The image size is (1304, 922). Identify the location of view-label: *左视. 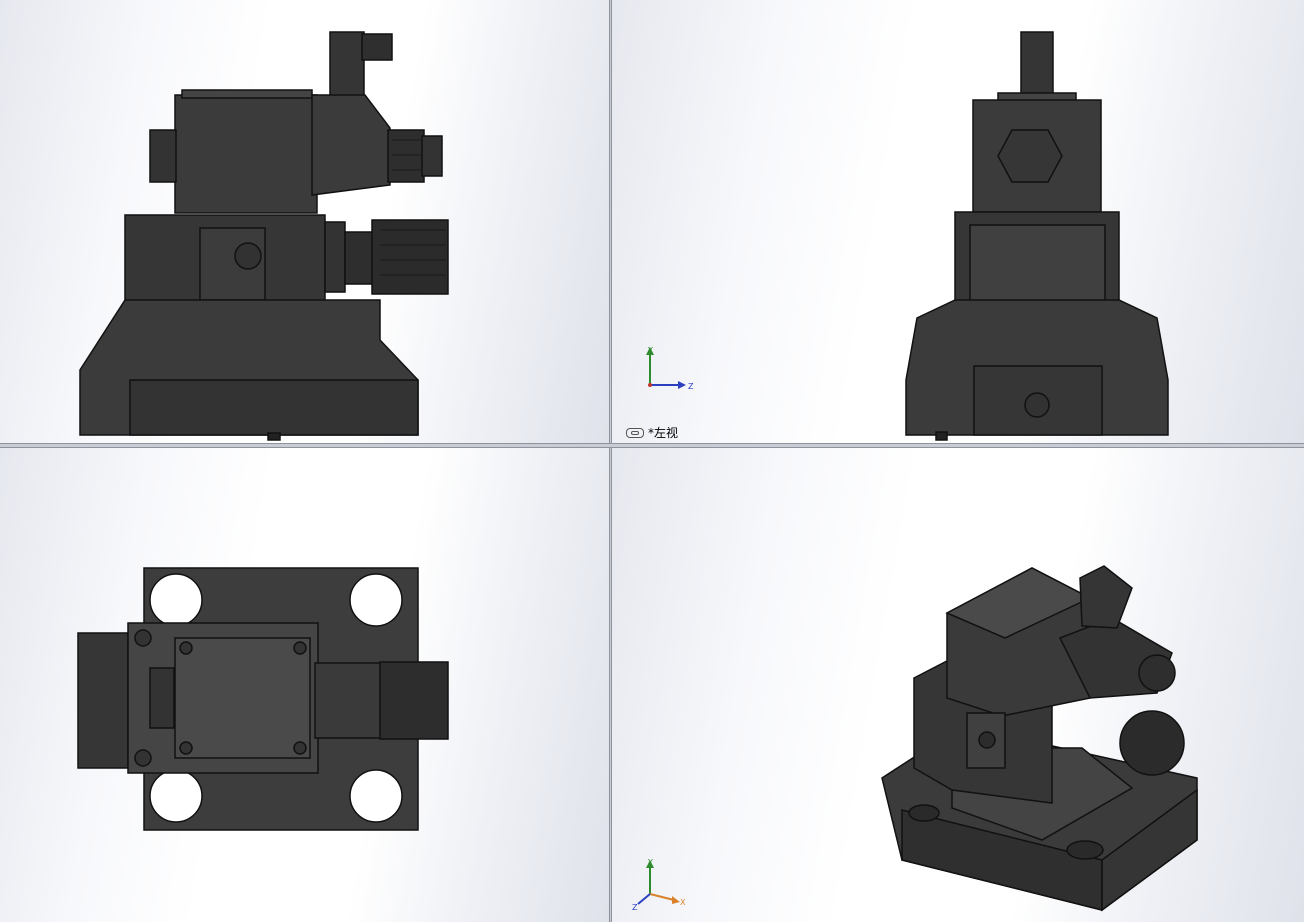
(652, 432).